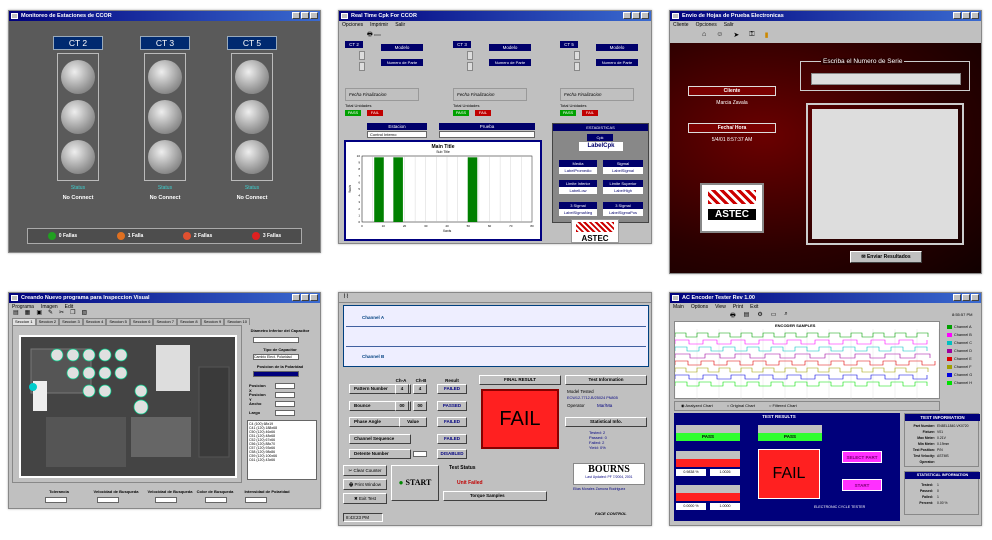 This screenshot has width=992, height=540. I want to click on capacitor, so click(89, 391).